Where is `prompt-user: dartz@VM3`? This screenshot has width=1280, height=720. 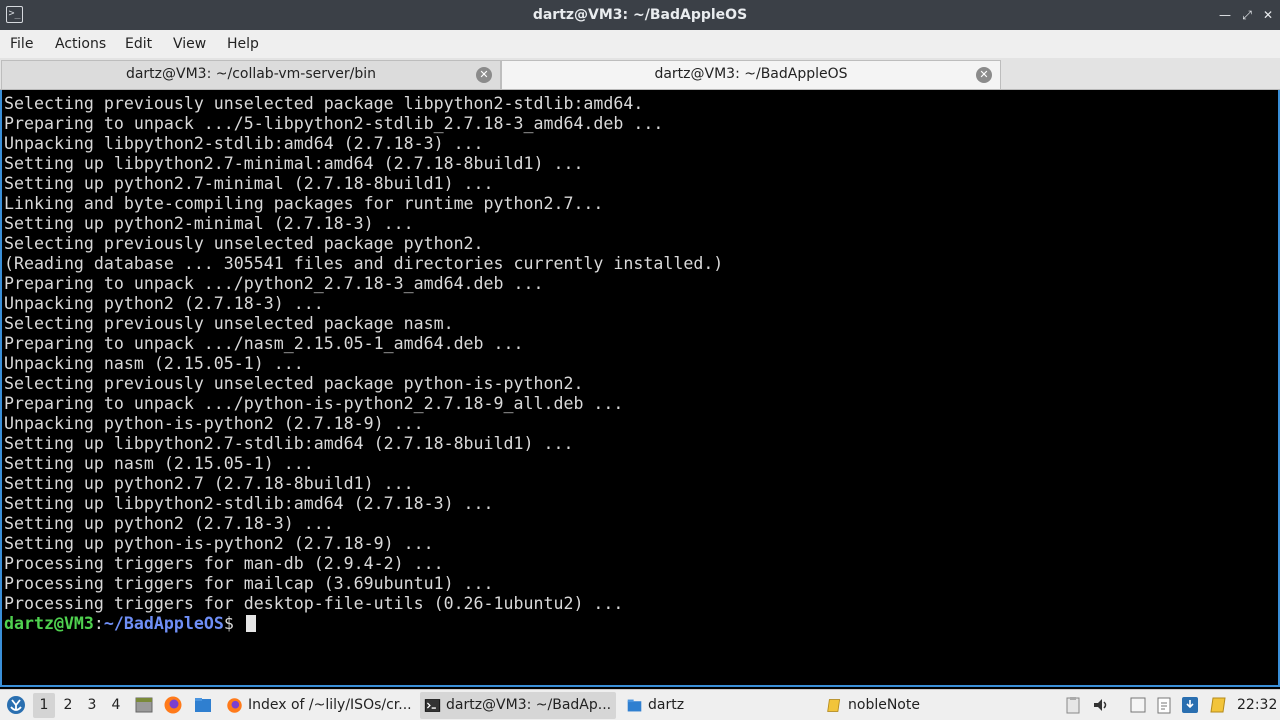 prompt-user: dartz@VM3 is located at coordinates (49, 623).